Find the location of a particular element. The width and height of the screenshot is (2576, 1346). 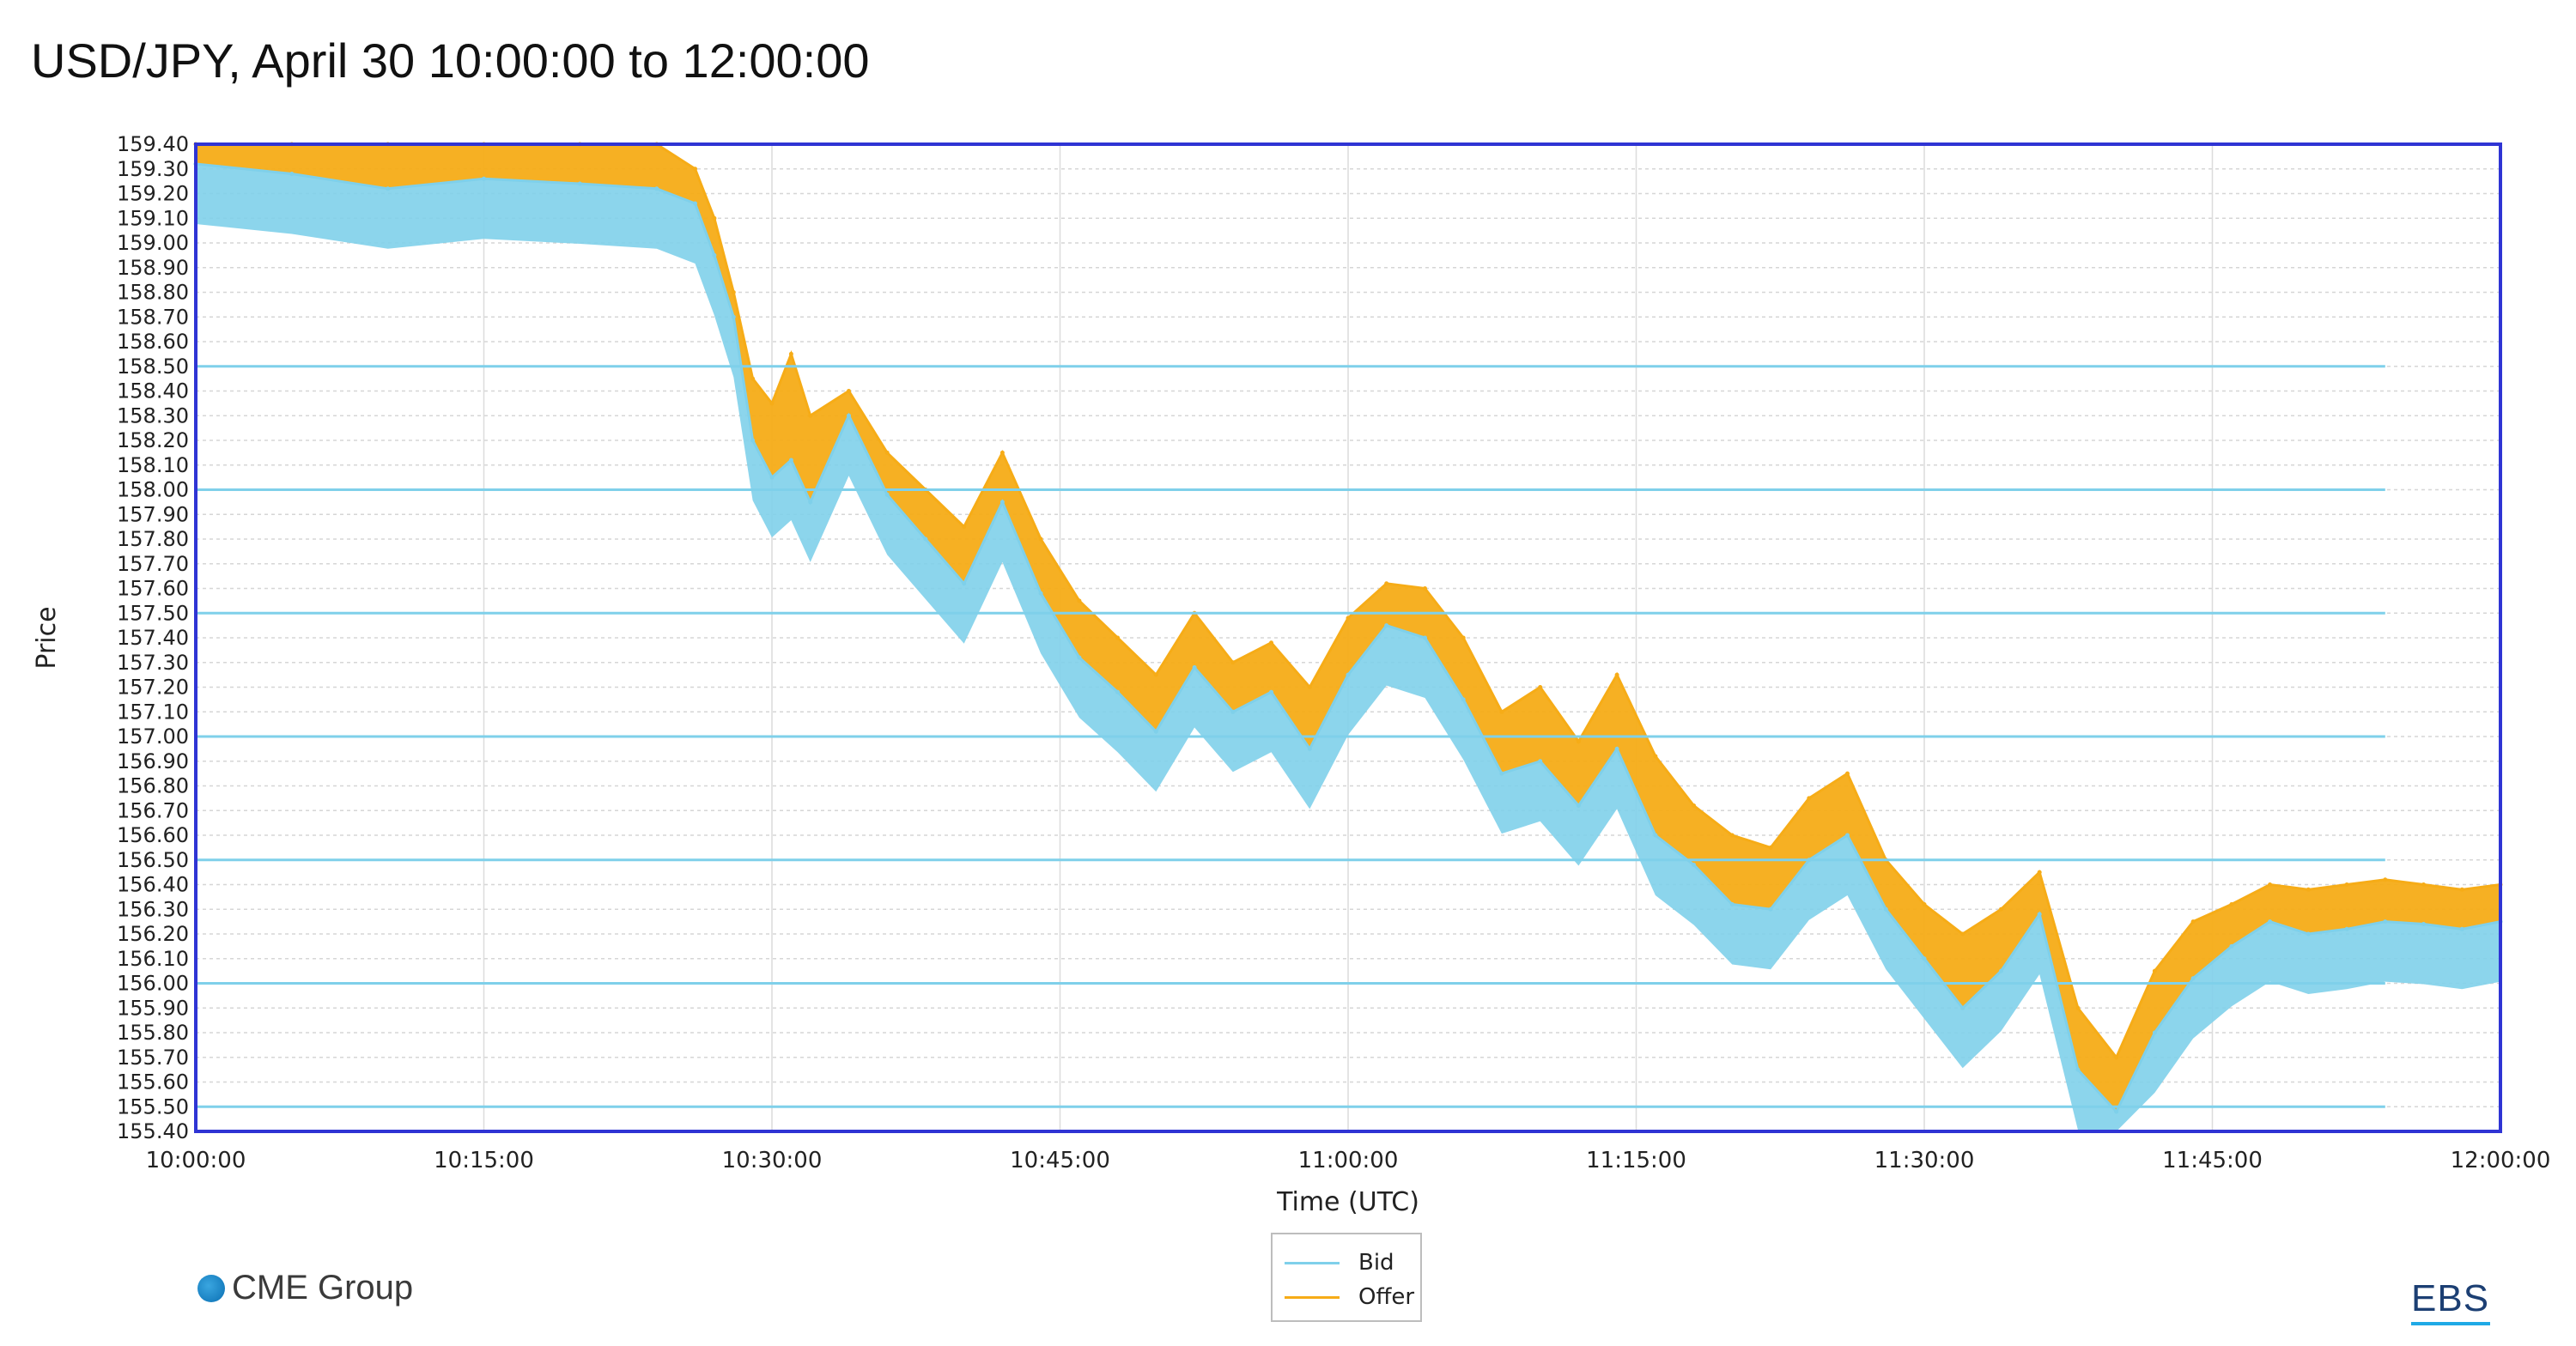

y-tick-label: 157.60 is located at coordinates (153, 589).